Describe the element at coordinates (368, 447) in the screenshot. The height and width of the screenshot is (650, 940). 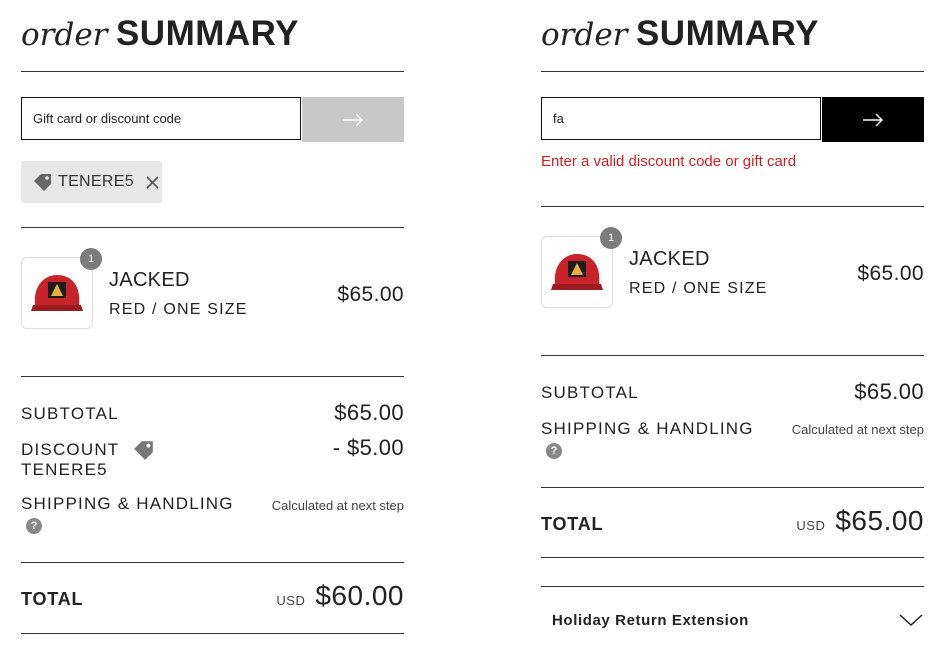
I see `discount-value: - $5.00` at that location.